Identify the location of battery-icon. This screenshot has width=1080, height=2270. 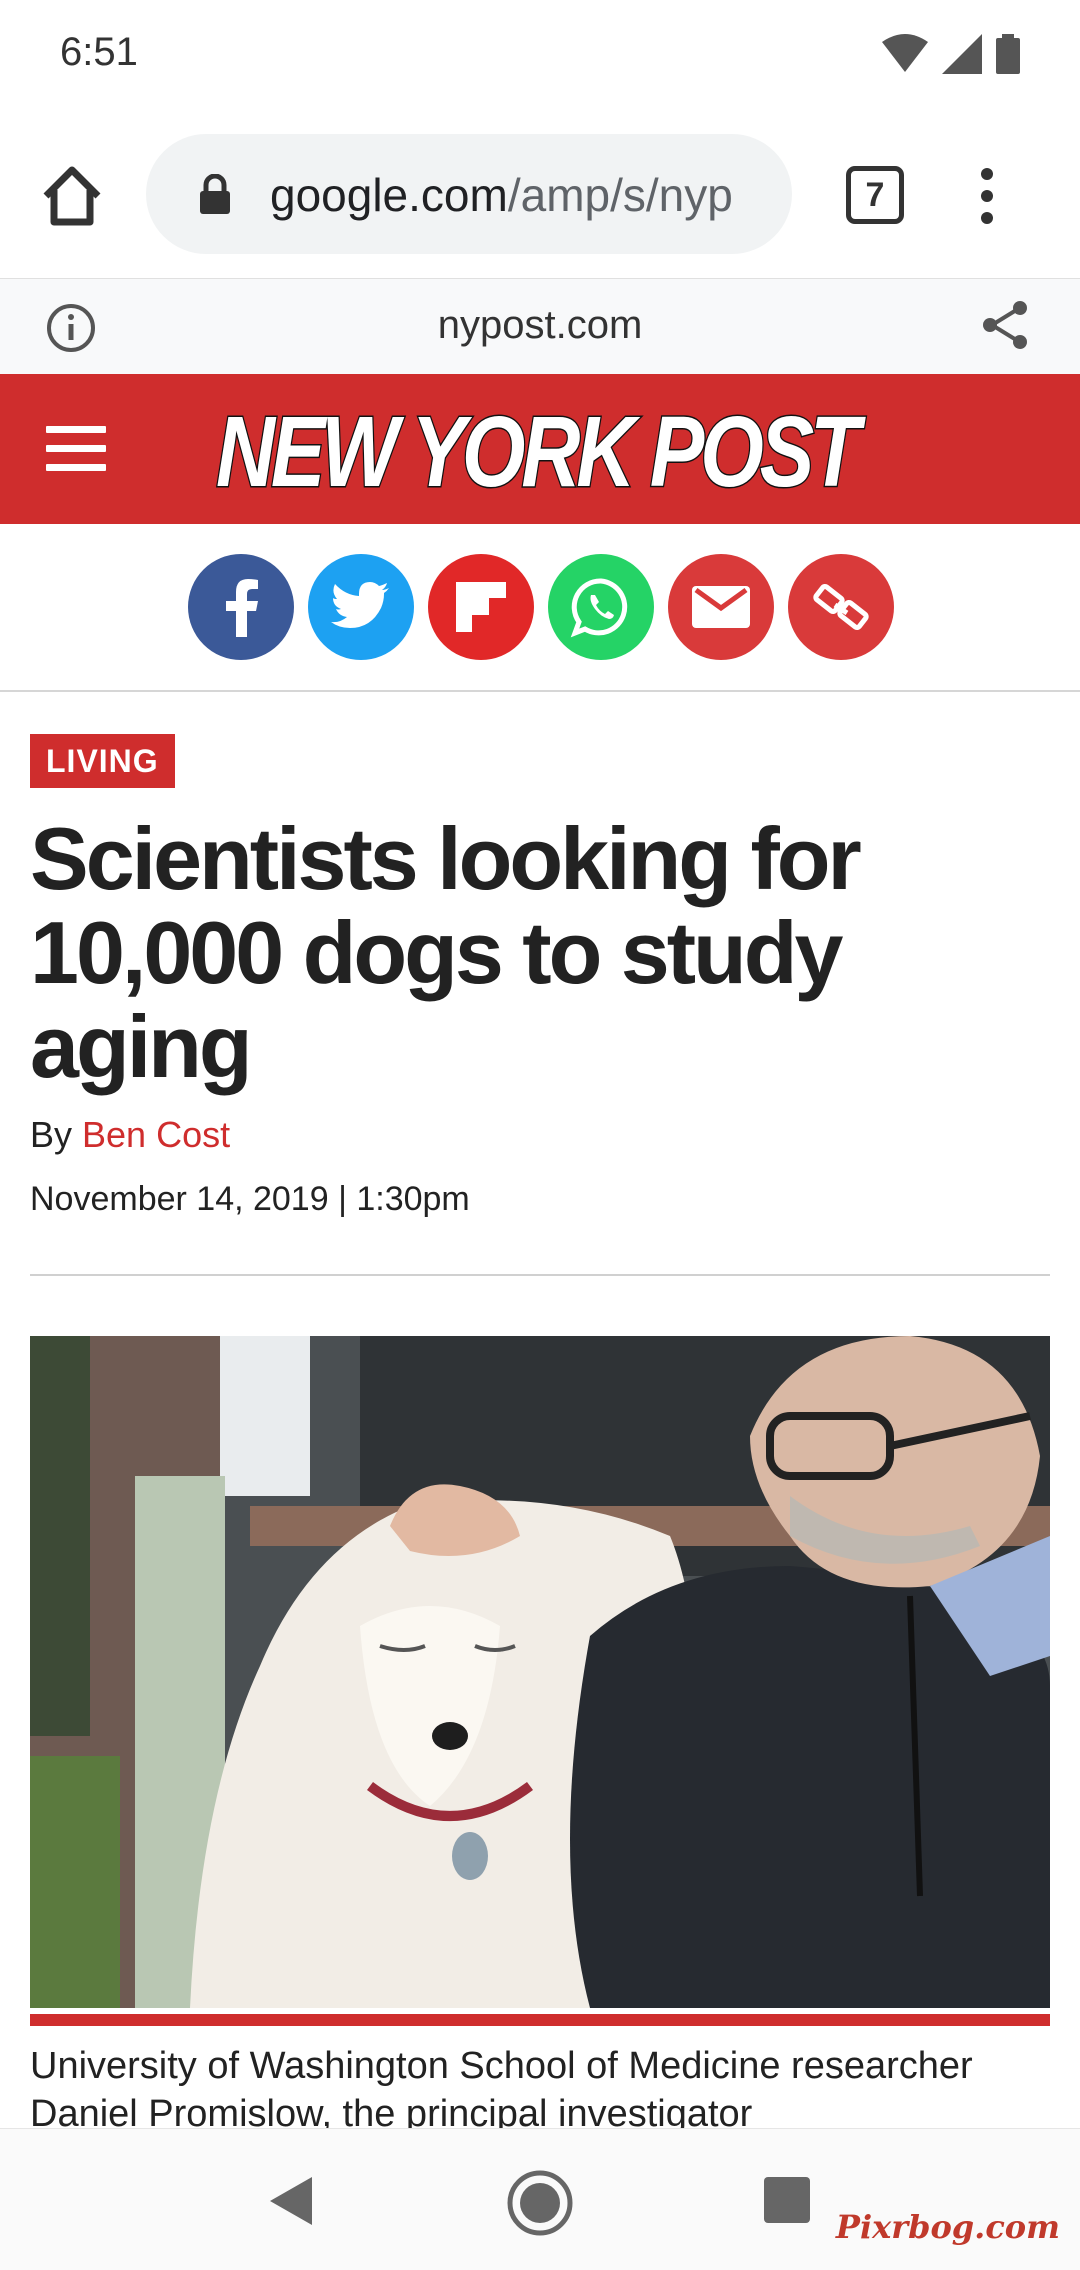
(1008, 54).